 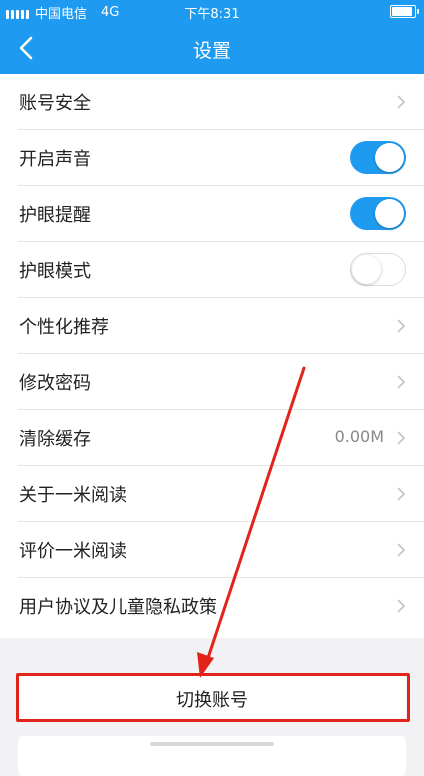 What do you see at coordinates (212, 550) in the screenshot?
I see `settings-item-rate: 评价一米阅读` at bounding box center [212, 550].